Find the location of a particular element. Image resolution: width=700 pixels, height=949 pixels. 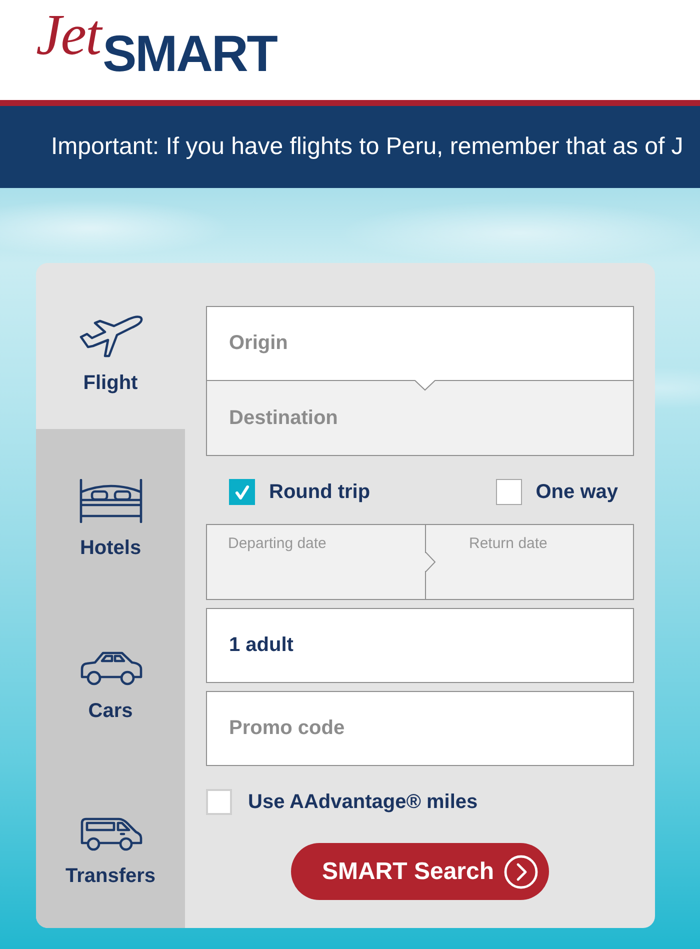

chevron-circle-icon is located at coordinates (521, 871).